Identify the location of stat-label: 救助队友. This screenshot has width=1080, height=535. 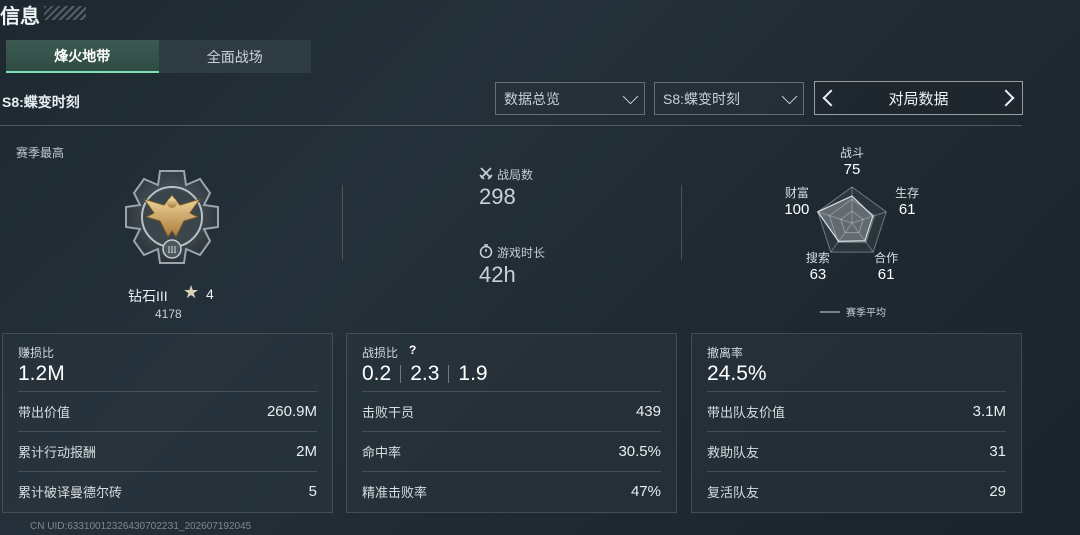
(733, 452).